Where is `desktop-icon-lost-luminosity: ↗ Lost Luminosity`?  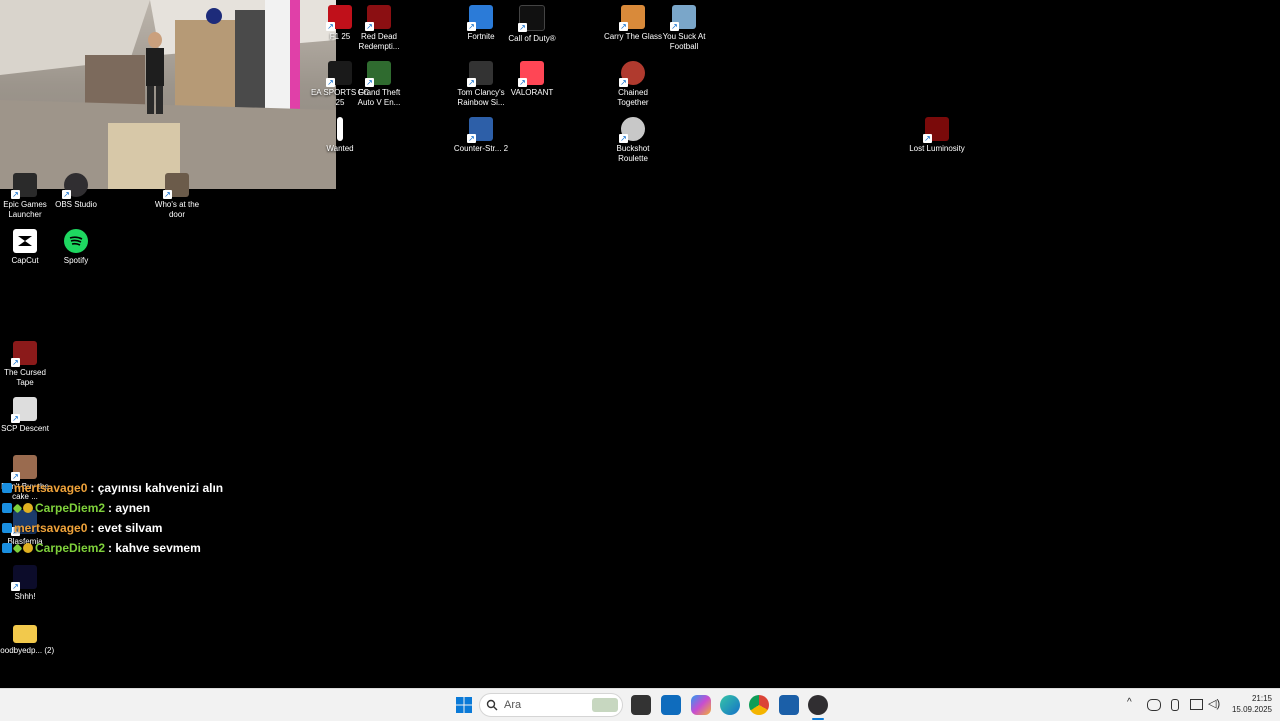 desktop-icon-lost-luminosity: ↗ Lost Luminosity is located at coordinates (937, 135).